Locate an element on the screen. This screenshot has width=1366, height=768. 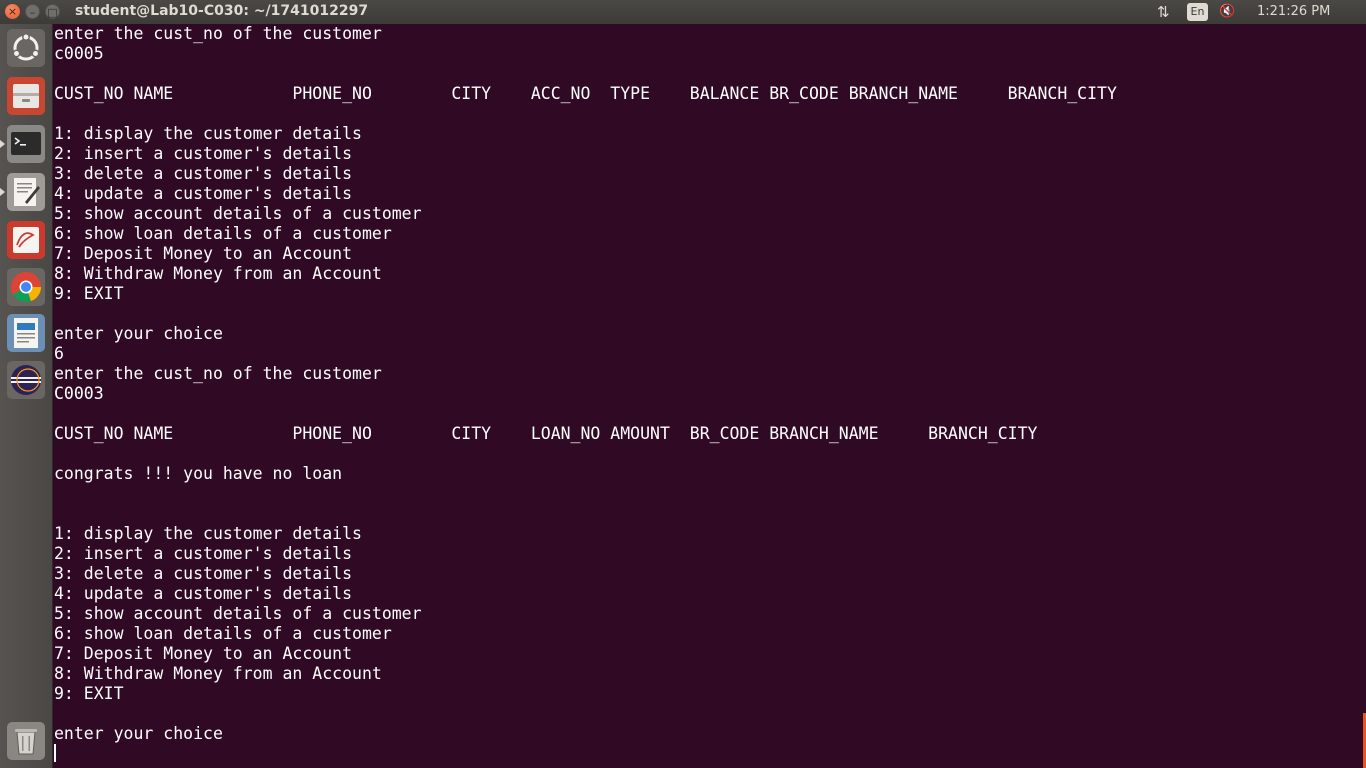
terminal-line: C0003 is located at coordinates (79, 393).